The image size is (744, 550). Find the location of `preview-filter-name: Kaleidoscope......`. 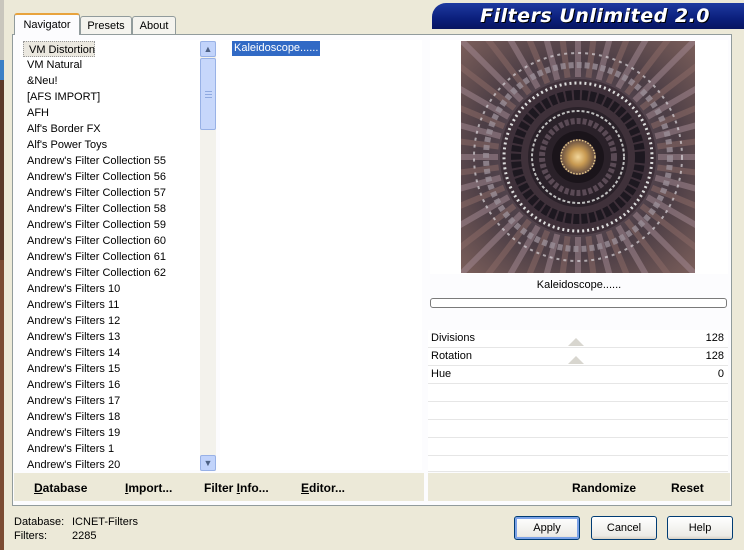

preview-filter-name: Kaleidoscope...... is located at coordinates (579, 285).